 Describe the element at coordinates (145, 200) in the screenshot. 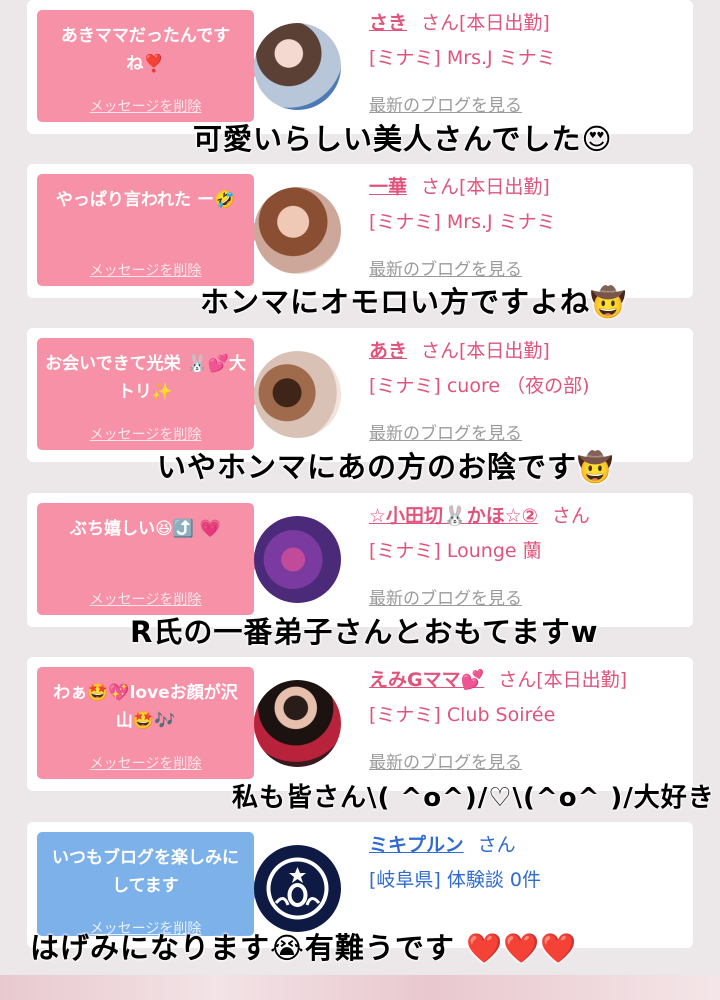

I see `message-text: やっぱり言われた ー🤣` at that location.